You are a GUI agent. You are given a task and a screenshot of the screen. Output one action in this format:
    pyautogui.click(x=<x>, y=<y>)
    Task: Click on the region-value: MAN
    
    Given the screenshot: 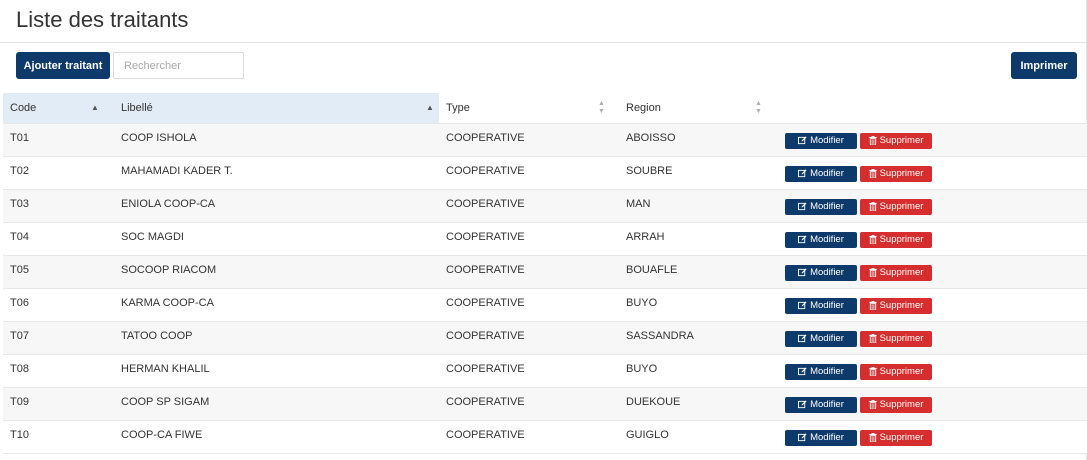 What is the action you would take?
    pyautogui.click(x=638, y=203)
    